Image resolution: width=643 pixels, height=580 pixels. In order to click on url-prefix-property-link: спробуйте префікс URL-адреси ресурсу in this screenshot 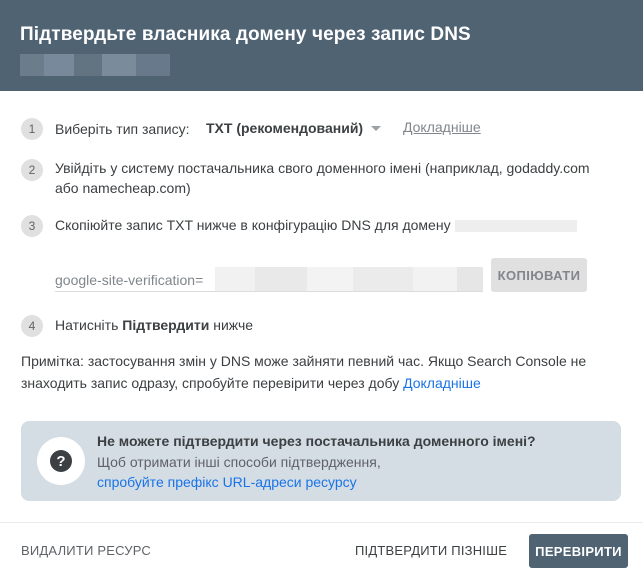, I will do `click(227, 482)`.